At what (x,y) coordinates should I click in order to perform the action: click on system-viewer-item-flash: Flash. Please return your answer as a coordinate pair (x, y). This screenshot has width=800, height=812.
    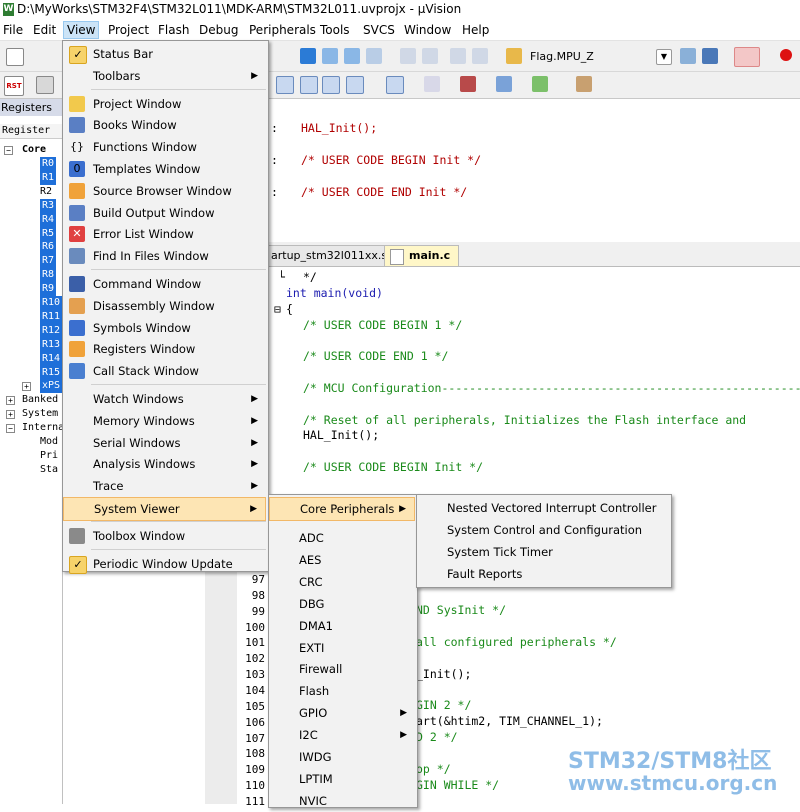
    Looking at the image, I should click on (342, 691).